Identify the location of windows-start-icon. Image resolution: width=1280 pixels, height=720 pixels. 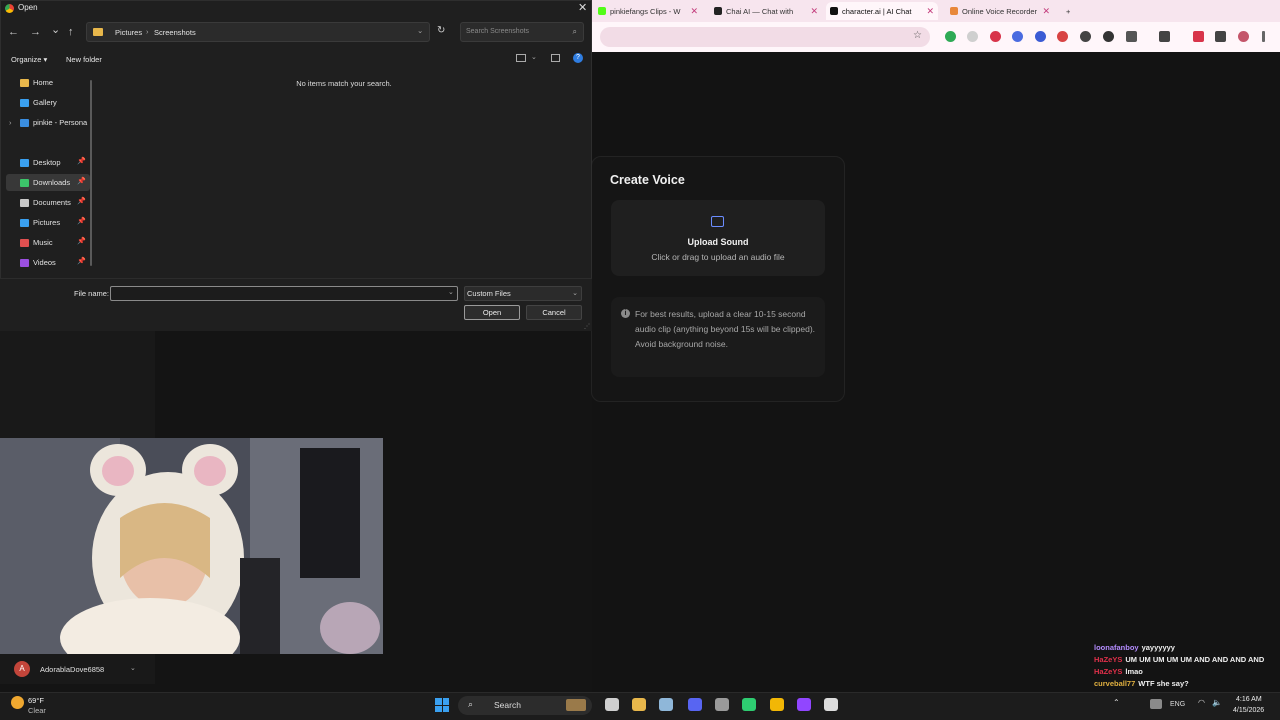
(442, 705).